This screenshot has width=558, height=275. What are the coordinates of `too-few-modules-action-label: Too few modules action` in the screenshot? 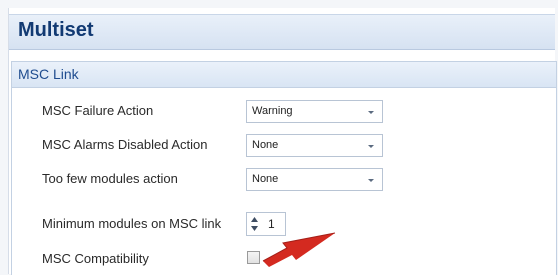 It's located at (110, 178).